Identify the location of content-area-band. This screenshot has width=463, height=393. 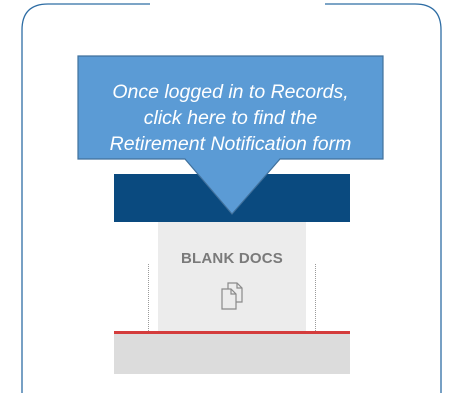
(232, 354).